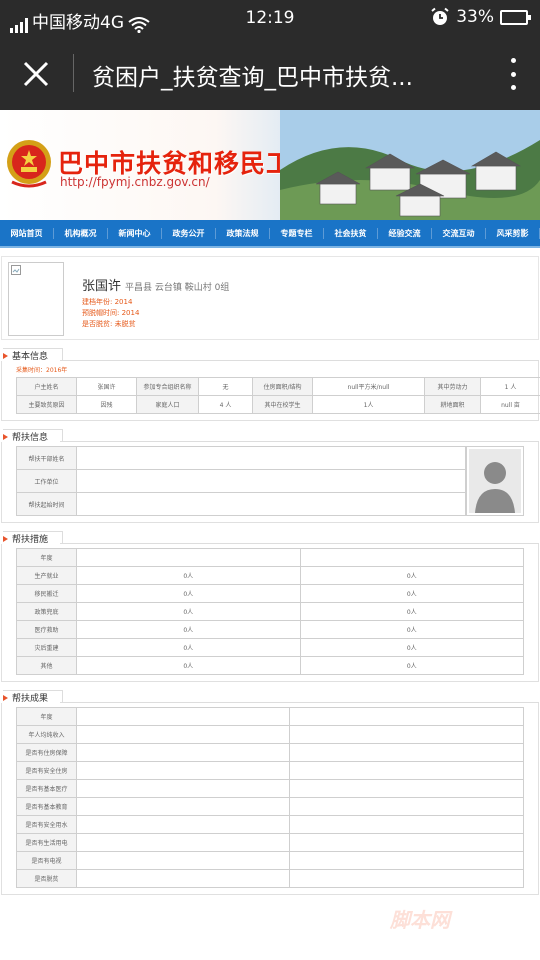 Image resolution: width=540 pixels, height=960 pixels. Describe the element at coordinates (513, 74) in the screenshot. I see `more-options-icon` at that location.